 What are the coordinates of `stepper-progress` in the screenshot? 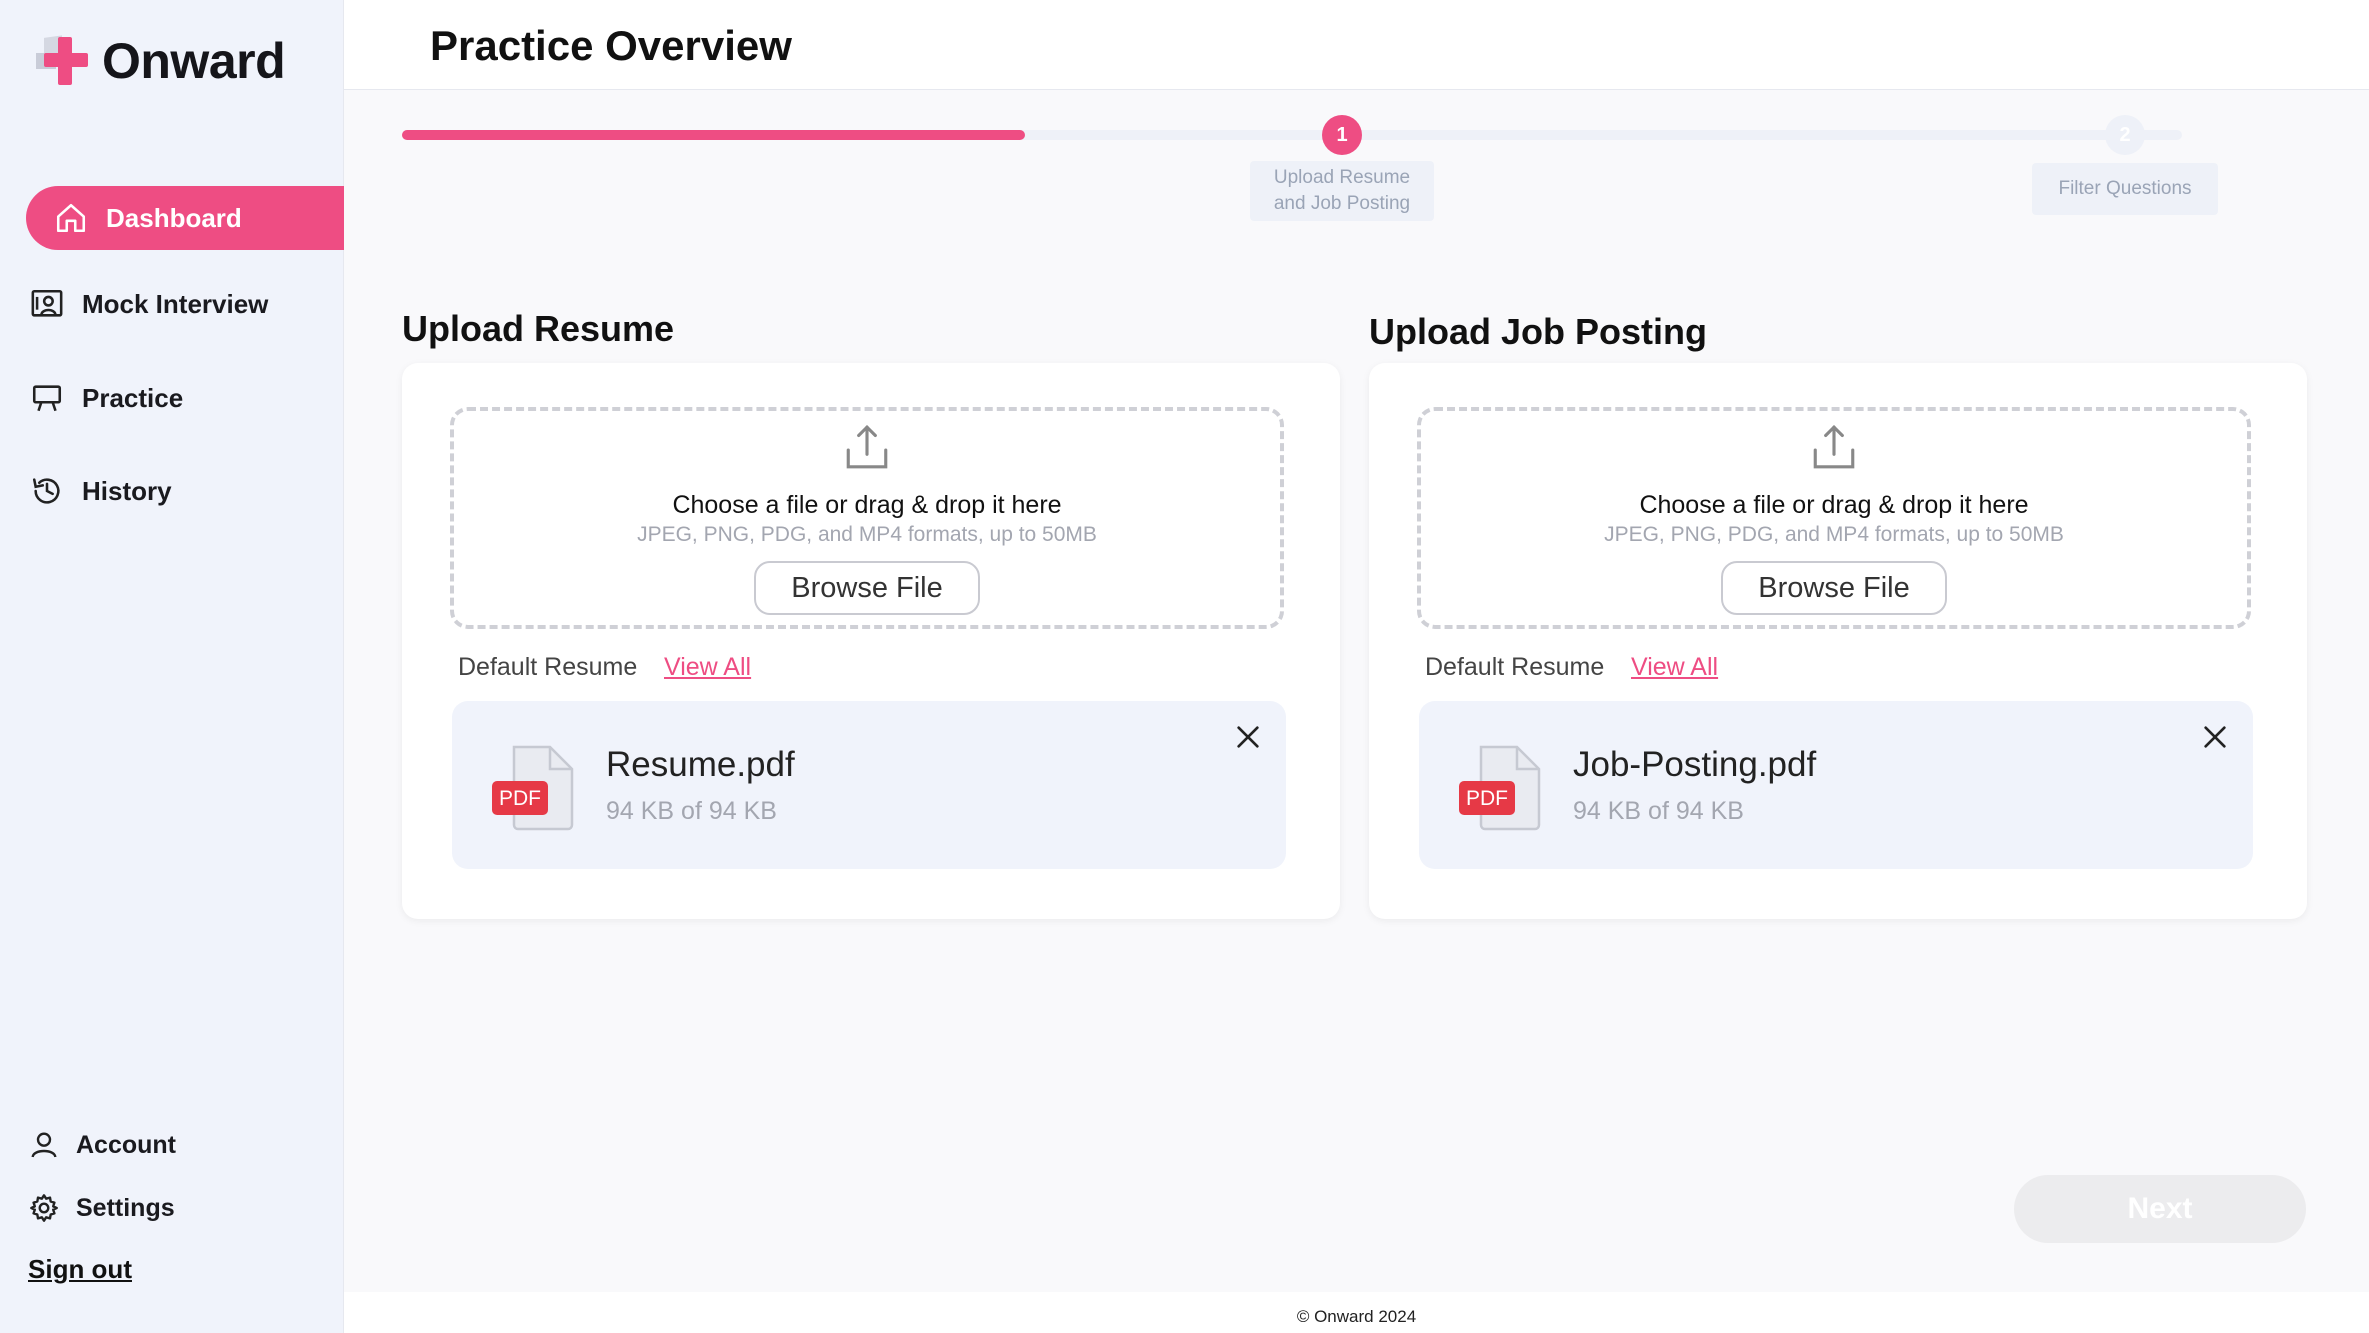 It's located at (713, 135).